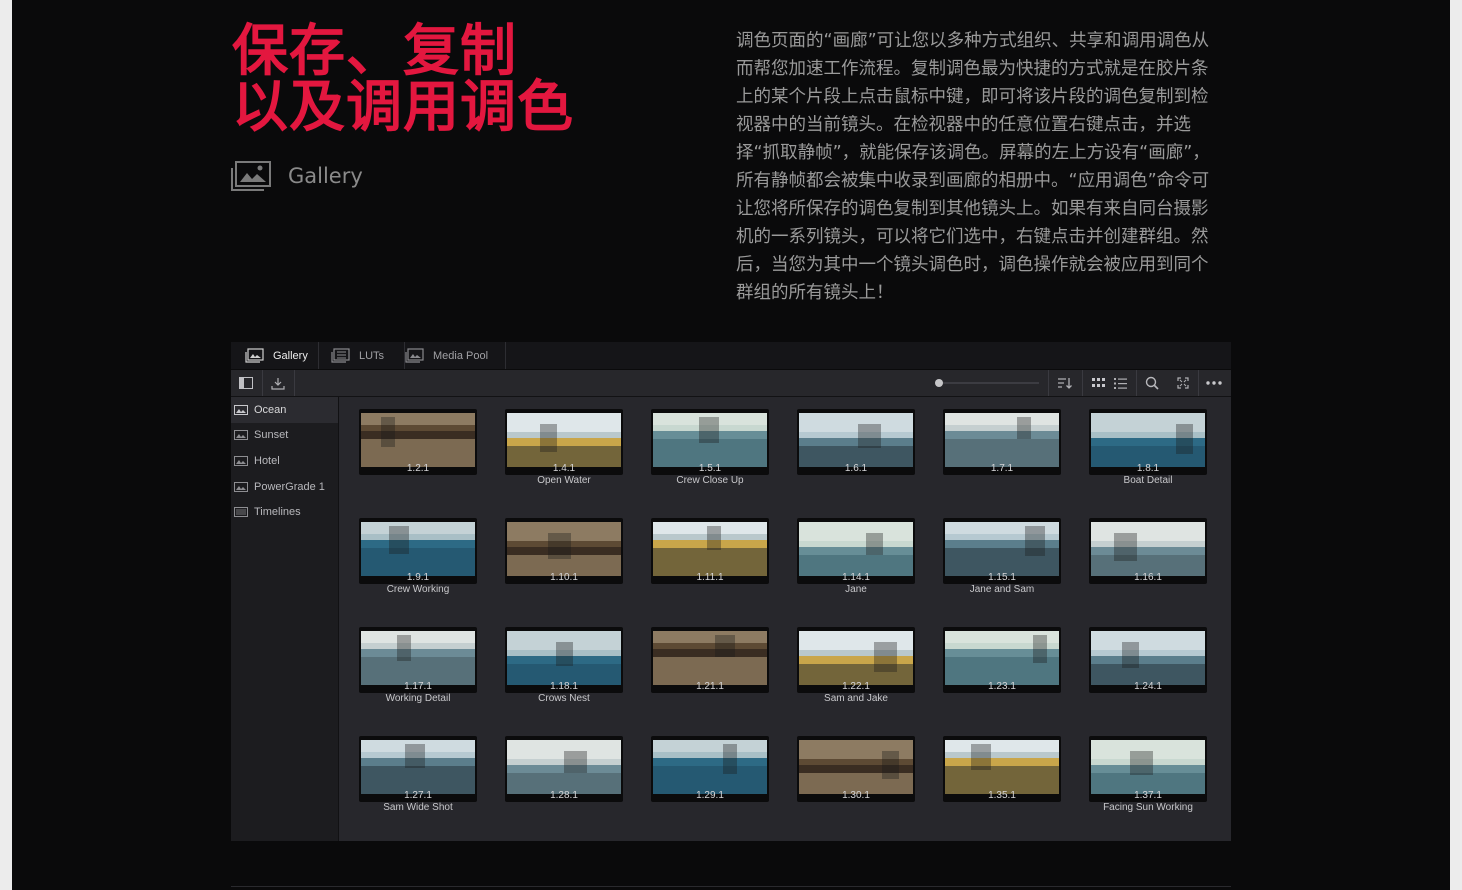 The height and width of the screenshot is (890, 1462). I want to click on sidebar-item-timelines: Timelines, so click(284, 512).